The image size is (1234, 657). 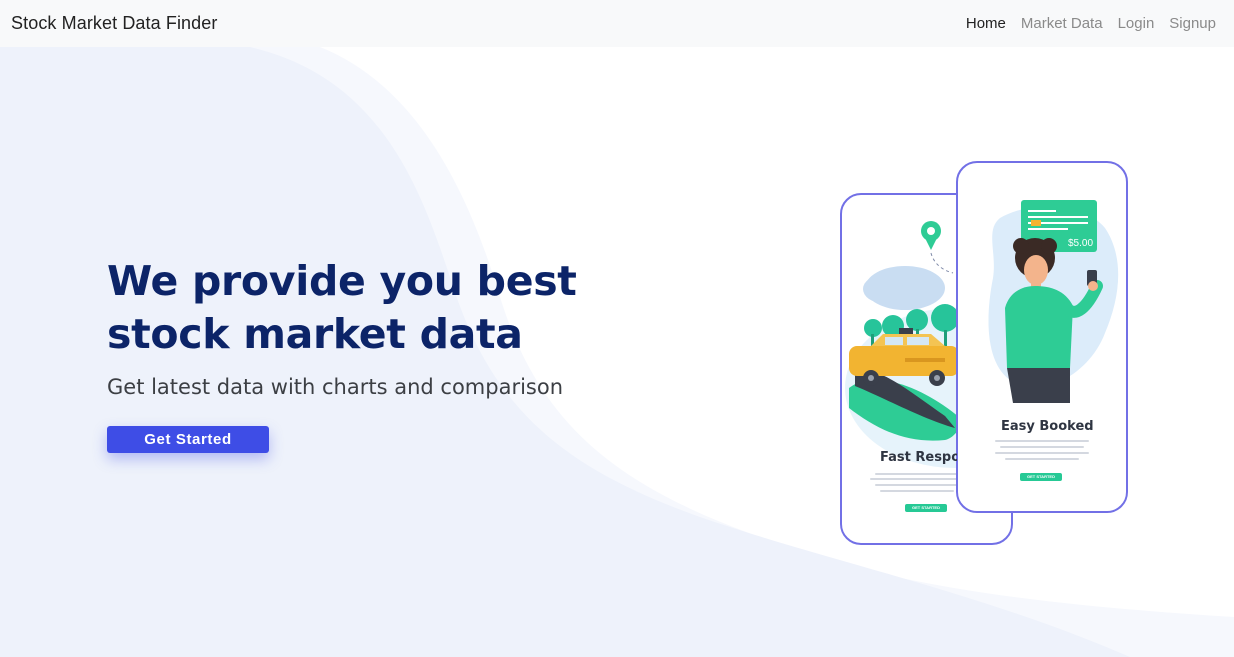 What do you see at coordinates (1081, 243) in the screenshot?
I see `price-tag: $5.00` at bounding box center [1081, 243].